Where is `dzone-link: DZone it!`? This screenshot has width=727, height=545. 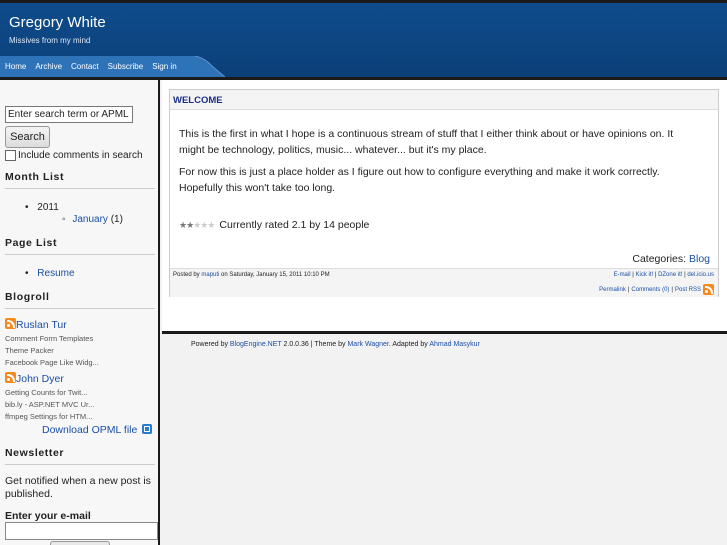
dzone-link: DZone it! is located at coordinates (670, 275).